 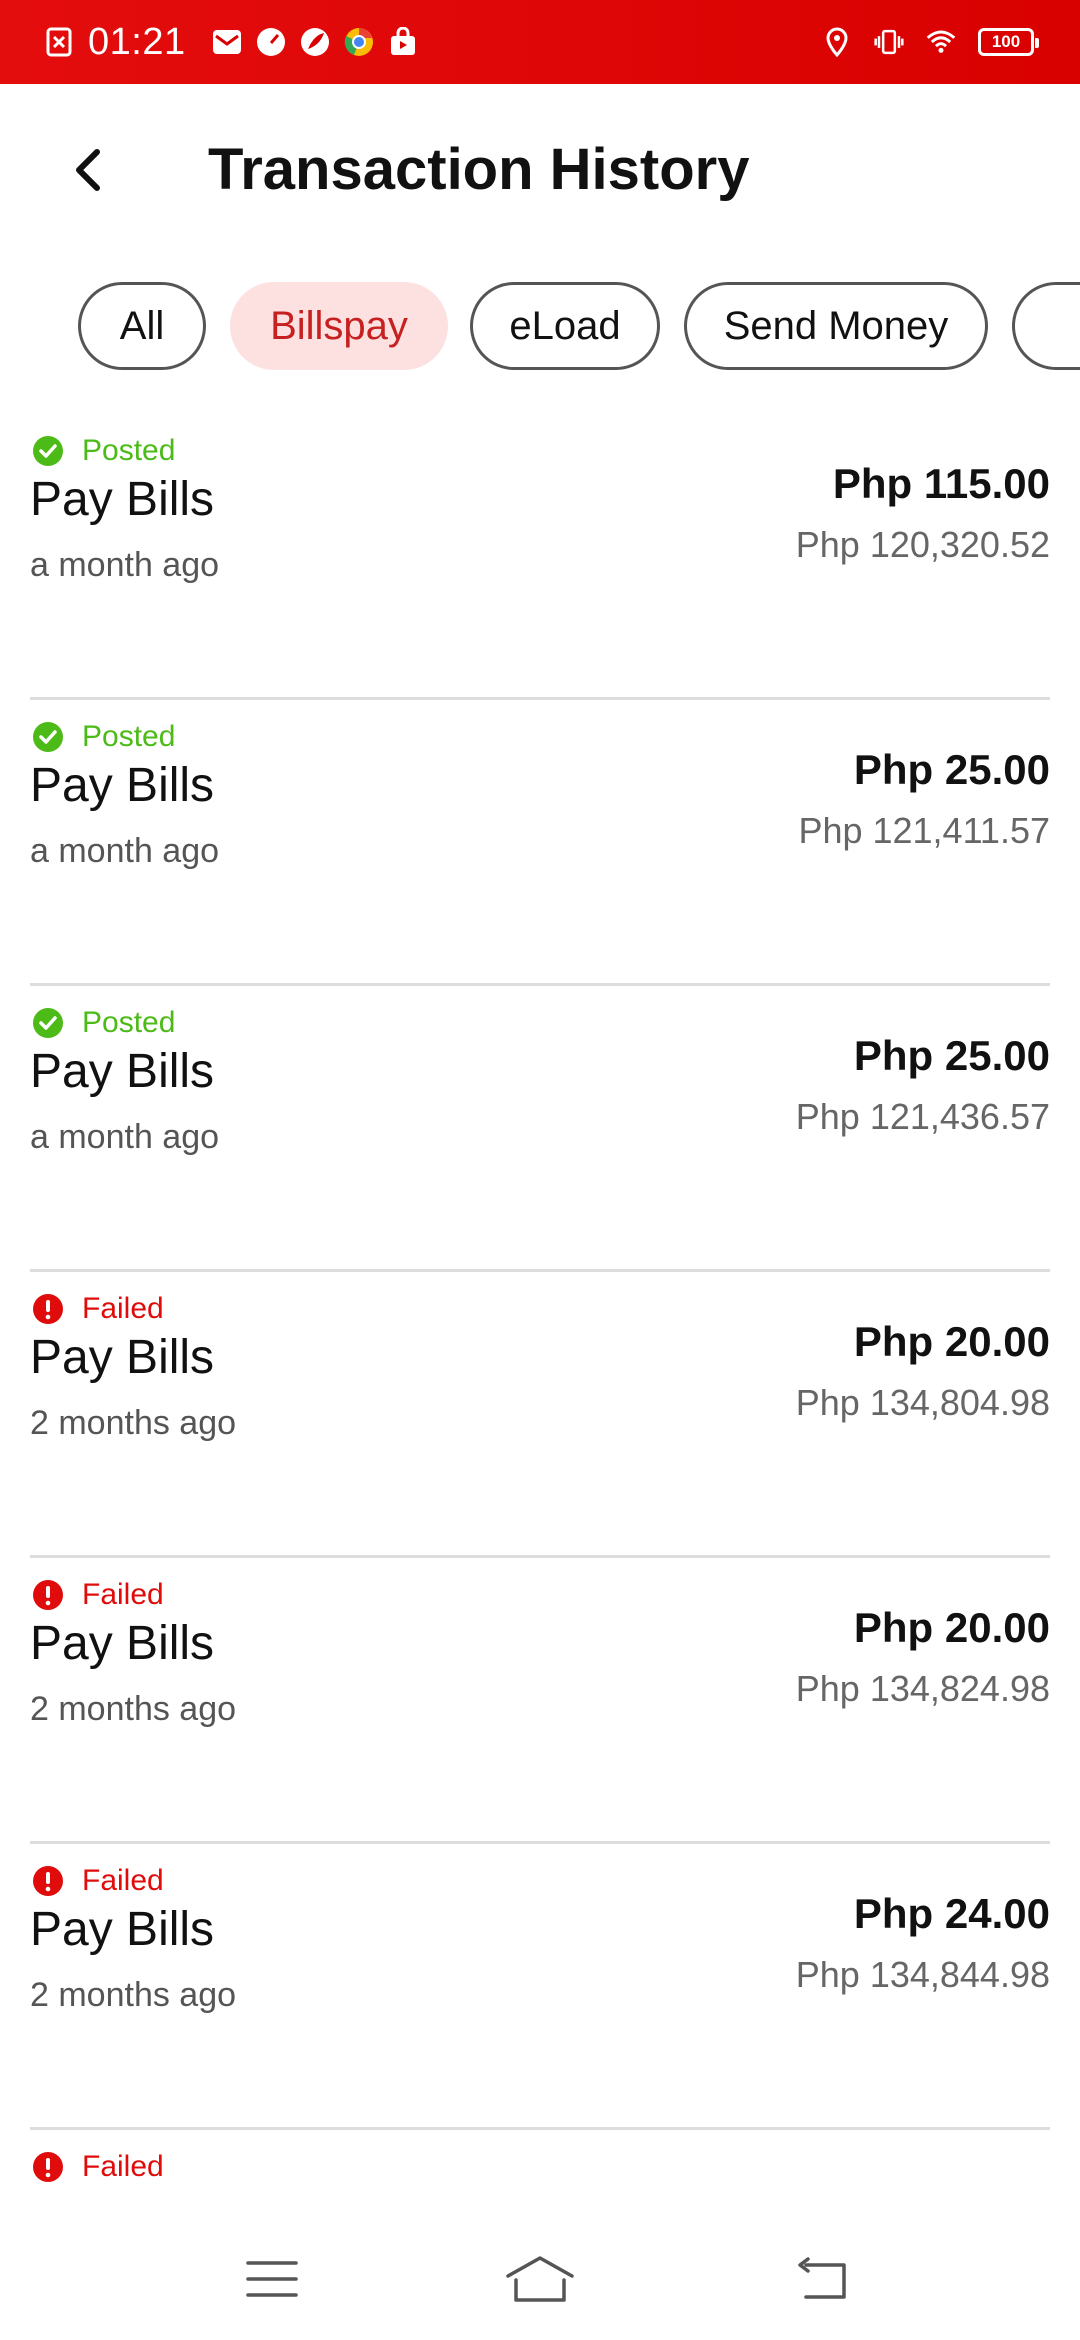 I want to click on menu-button, so click(x=272, y=2279).